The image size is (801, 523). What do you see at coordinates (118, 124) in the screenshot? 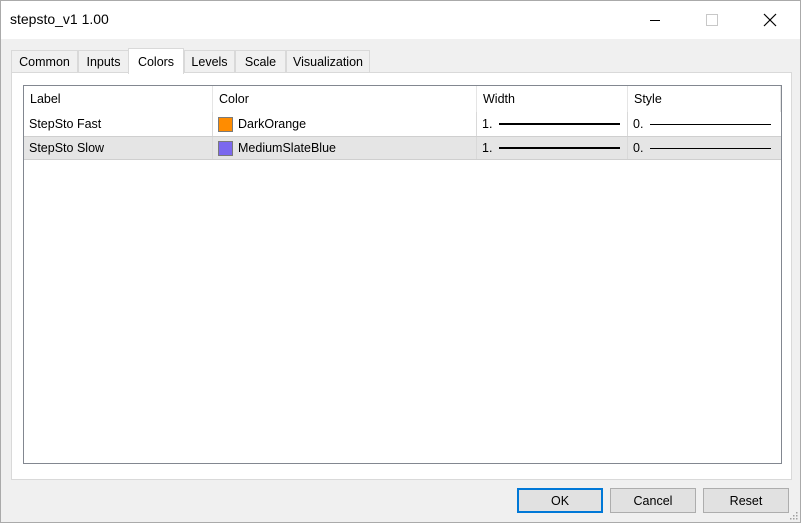
I see `row-label: StepSto Fast` at bounding box center [118, 124].